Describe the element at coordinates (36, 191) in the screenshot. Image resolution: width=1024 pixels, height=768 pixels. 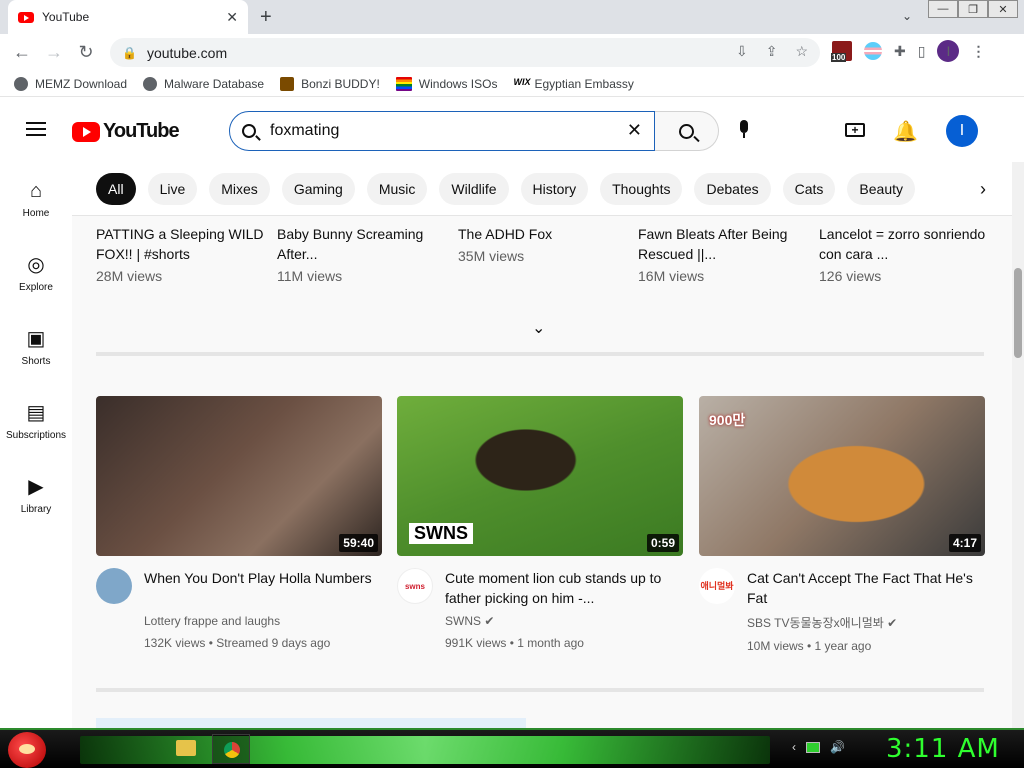
I see `home-icon: ⌂` at that location.